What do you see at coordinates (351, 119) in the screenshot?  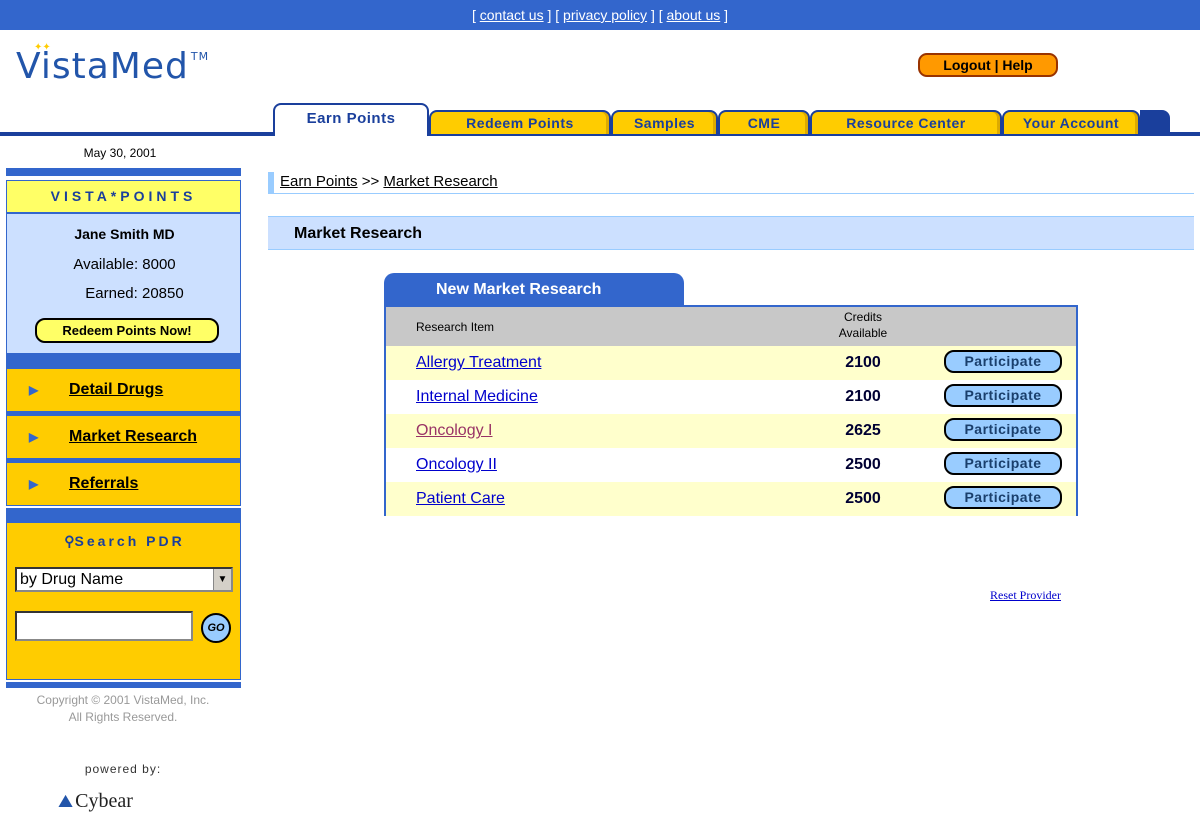 I see `tab-earn-points: Earn Points` at bounding box center [351, 119].